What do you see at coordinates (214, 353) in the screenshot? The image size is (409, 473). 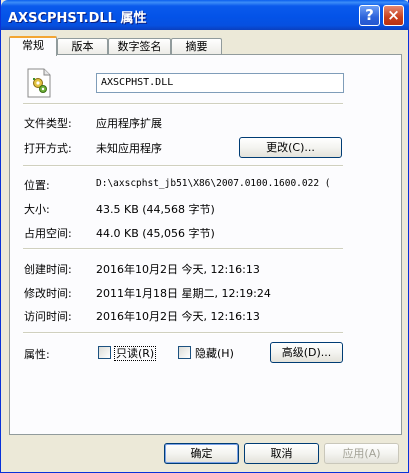 I see `hidden-checkbox-label: 隐藏(H)` at bounding box center [214, 353].